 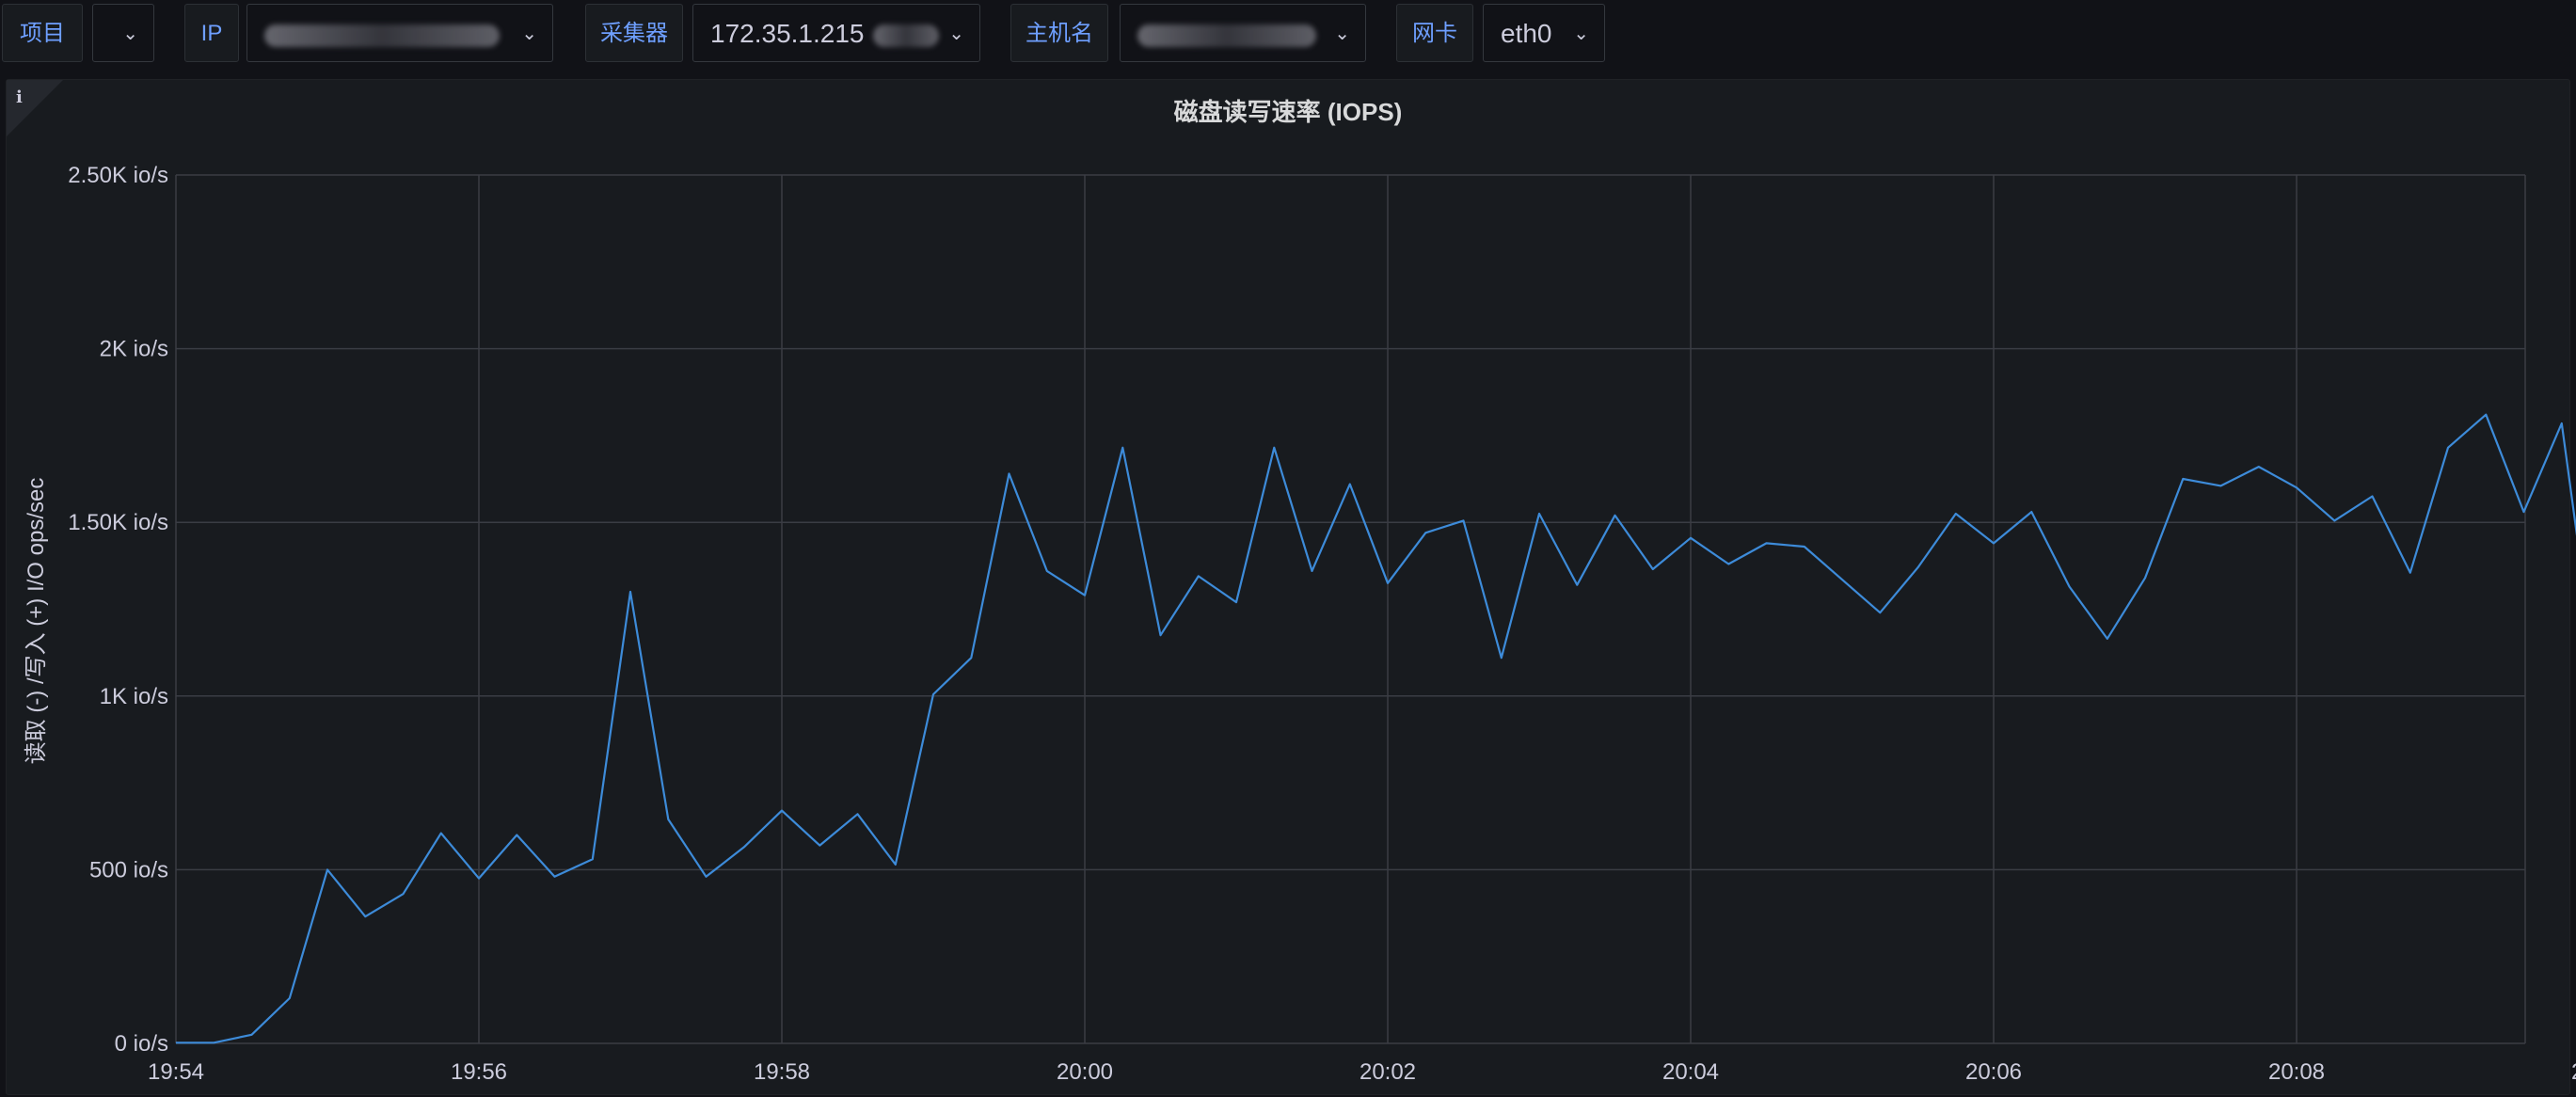 What do you see at coordinates (1388, 1072) in the screenshot?
I see `x-tick-label: 20:02` at bounding box center [1388, 1072].